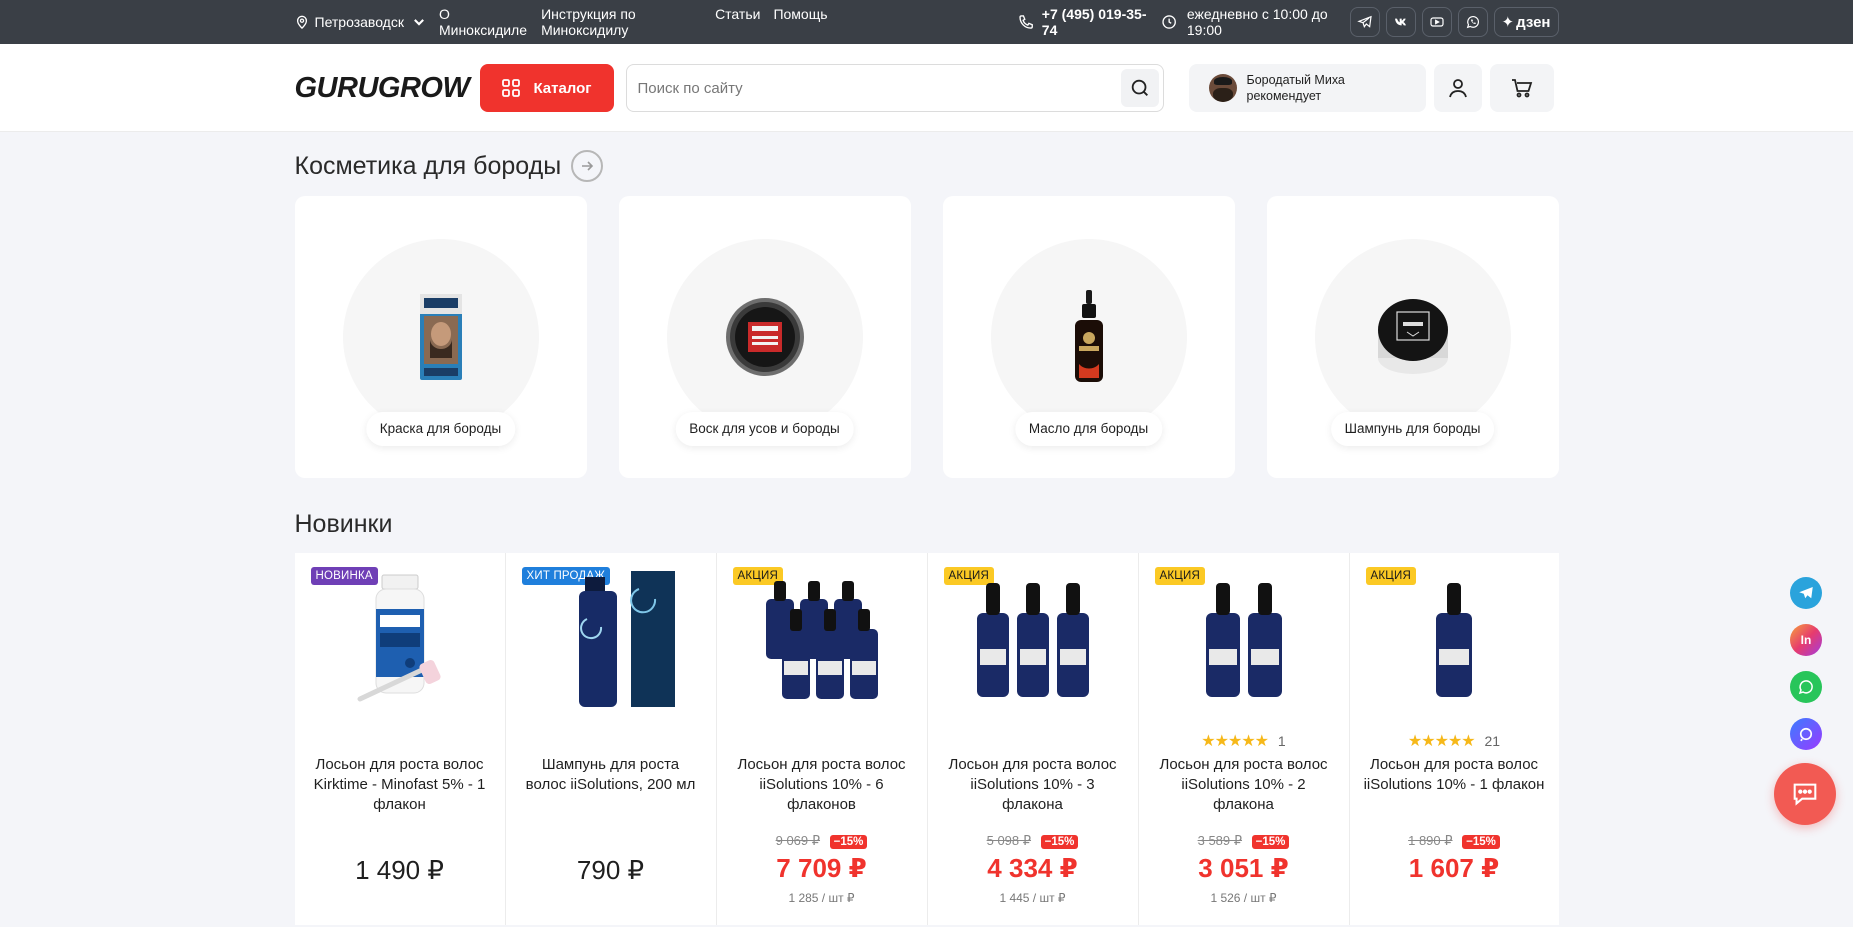 The height and width of the screenshot is (927, 1853). Describe the element at coordinates (587, 166) in the screenshot. I see `arrow-right-icon` at that location.